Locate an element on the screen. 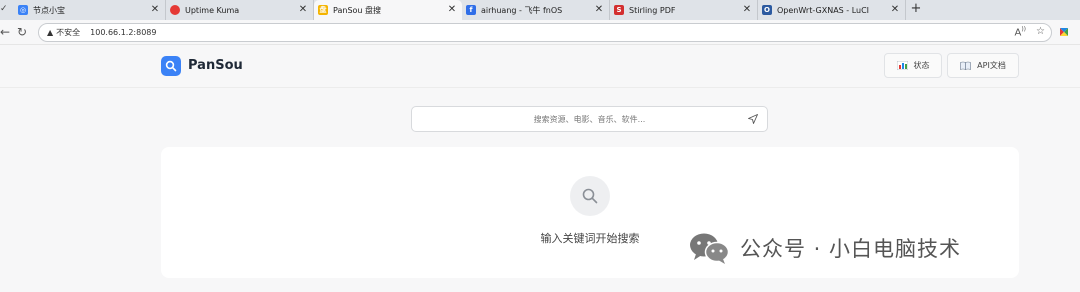 The width and height of the screenshot is (1080, 292). api-docs-button: API文档 is located at coordinates (983, 65).